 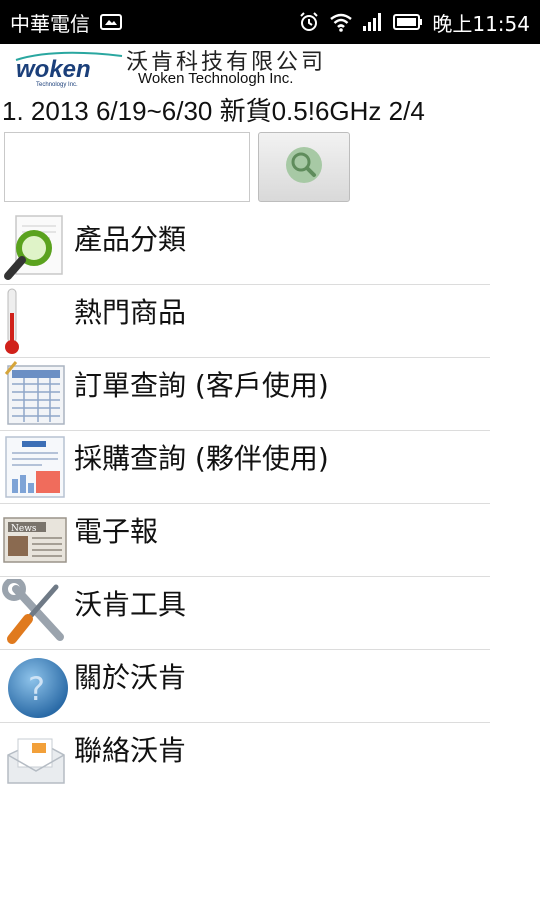 What do you see at coordinates (270, 22) in the screenshot?
I see `status-bar: 中華電信 晚上11:54` at bounding box center [270, 22].